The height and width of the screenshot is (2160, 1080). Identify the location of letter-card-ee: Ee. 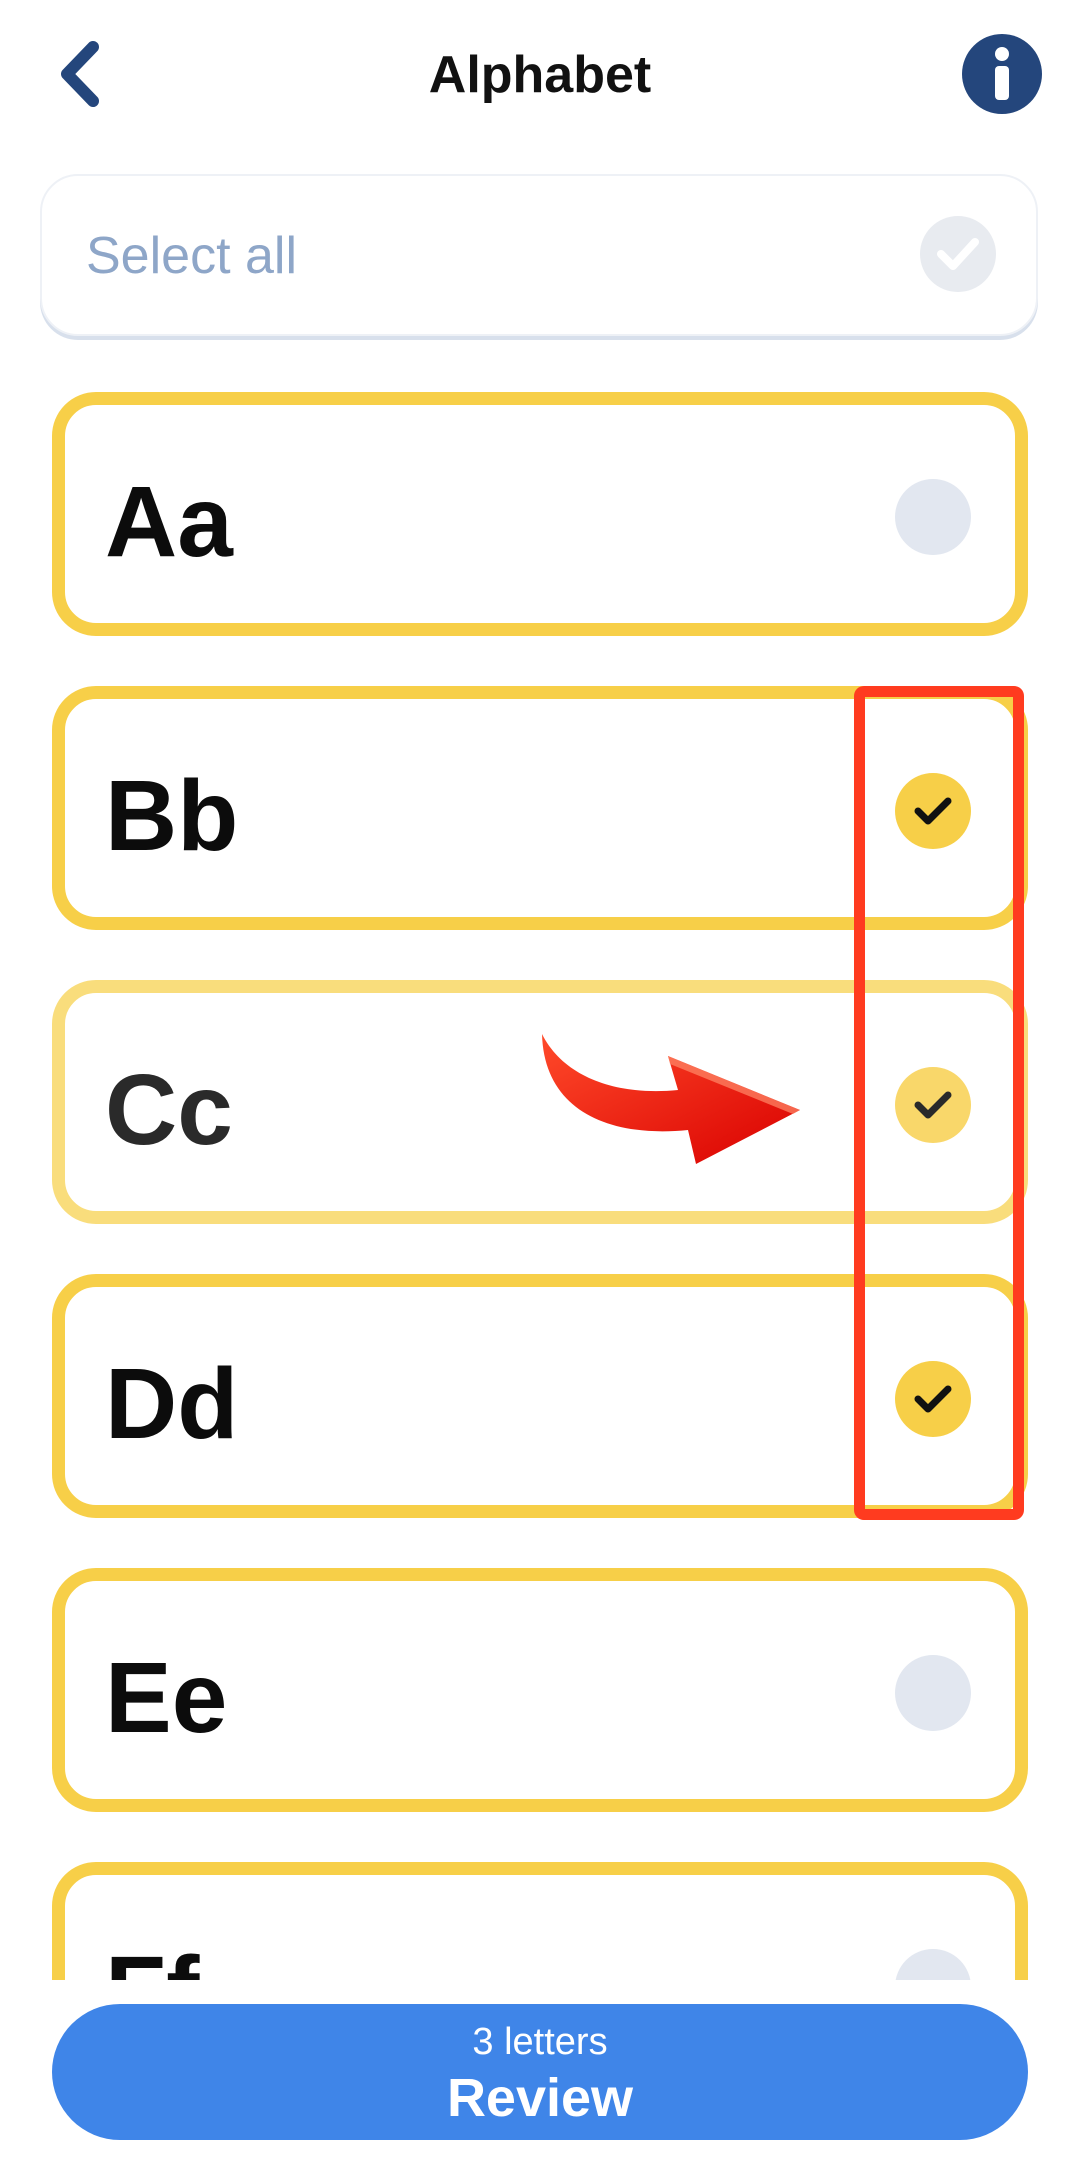
(540, 1690).